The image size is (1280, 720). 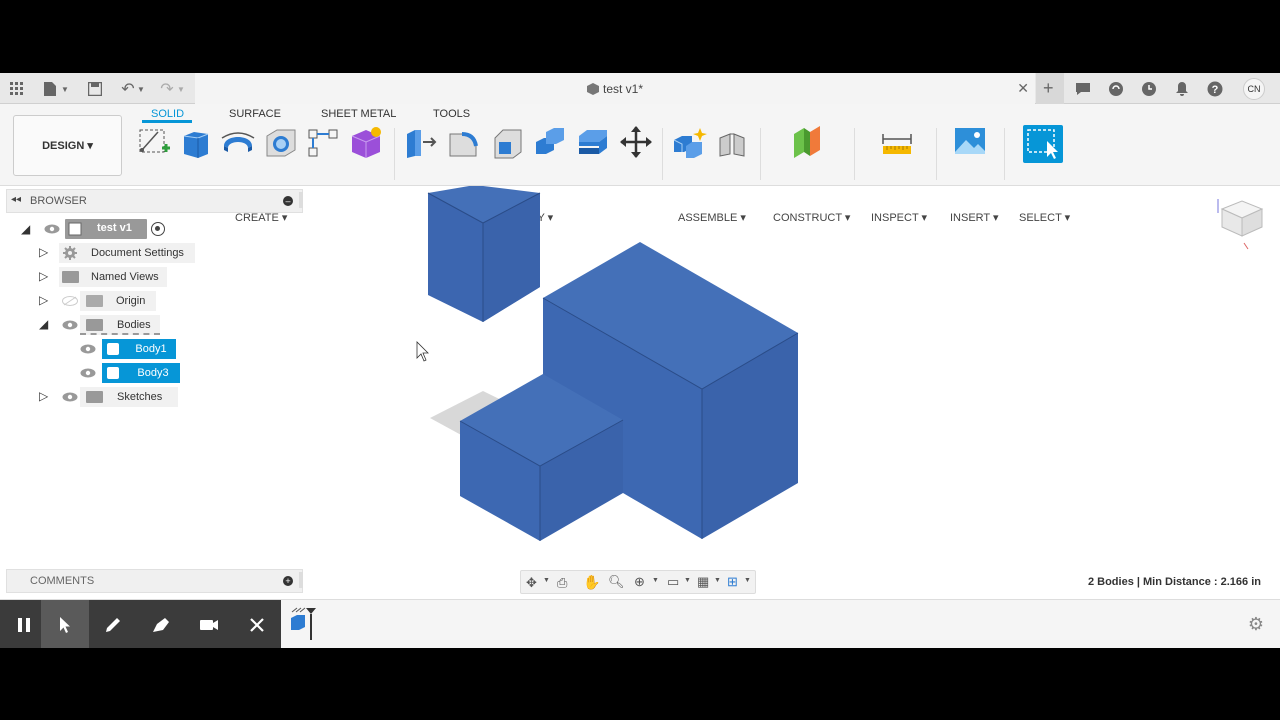 I want to click on title-bar: ▼ ↶ ▼ ↷ ▼ test v1* ✕ + ? CN, so click(x=640, y=88).